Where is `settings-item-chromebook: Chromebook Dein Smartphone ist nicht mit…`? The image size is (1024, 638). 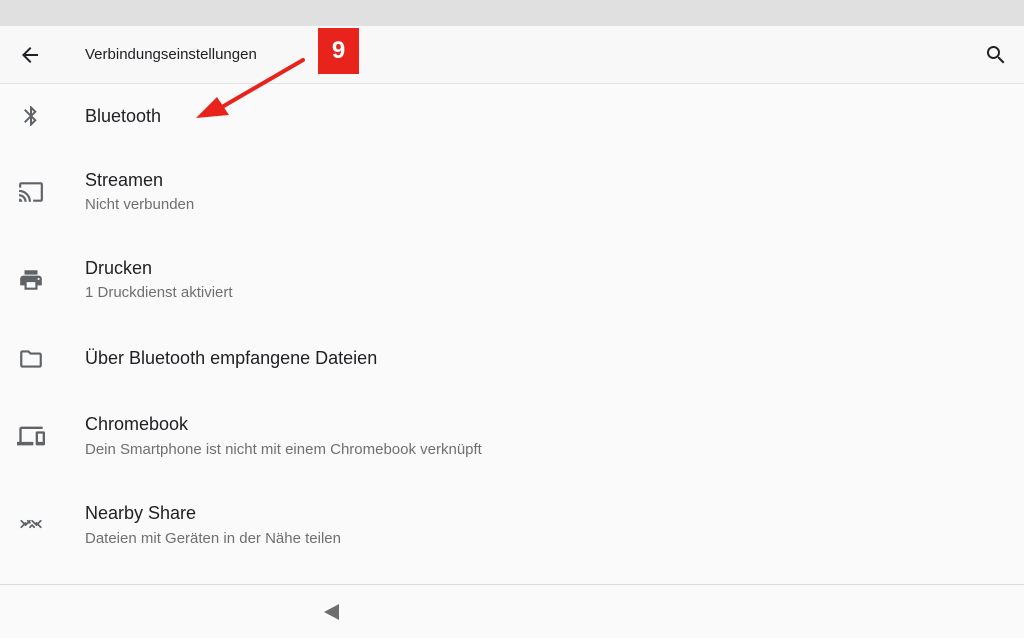 settings-item-chromebook: Chromebook Dein Smartphone ist nicht mit… is located at coordinates (512, 435).